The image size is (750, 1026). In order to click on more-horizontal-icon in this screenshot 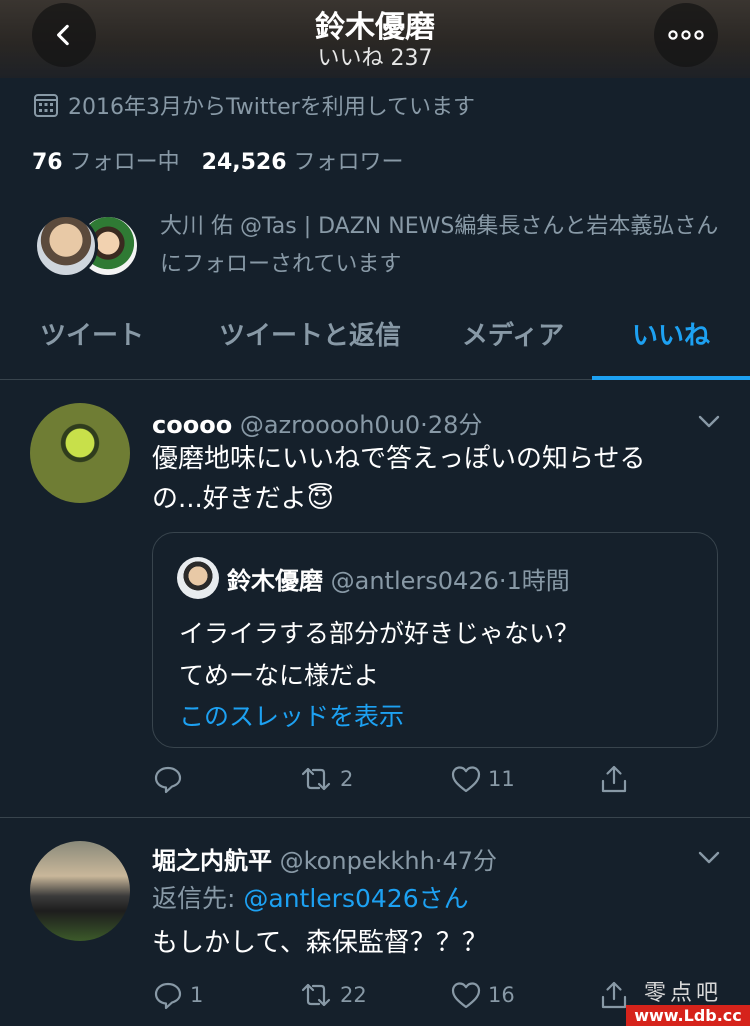, I will do `click(686, 35)`.